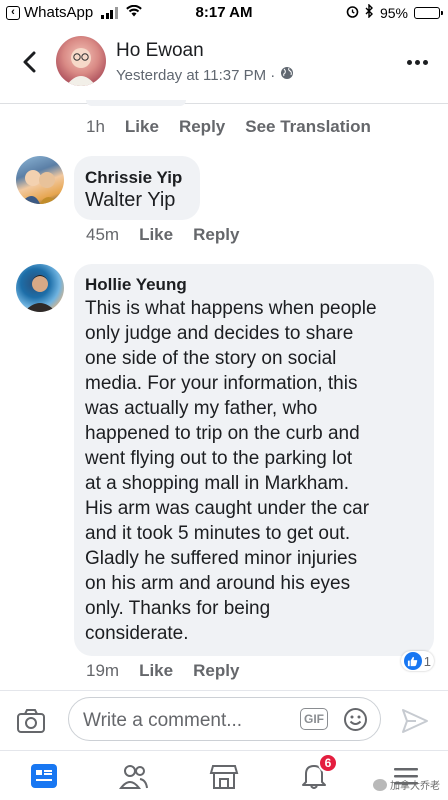 The width and height of the screenshot is (448, 800). Describe the element at coordinates (103, 670) in the screenshot. I see `comment-time: 19m` at that location.